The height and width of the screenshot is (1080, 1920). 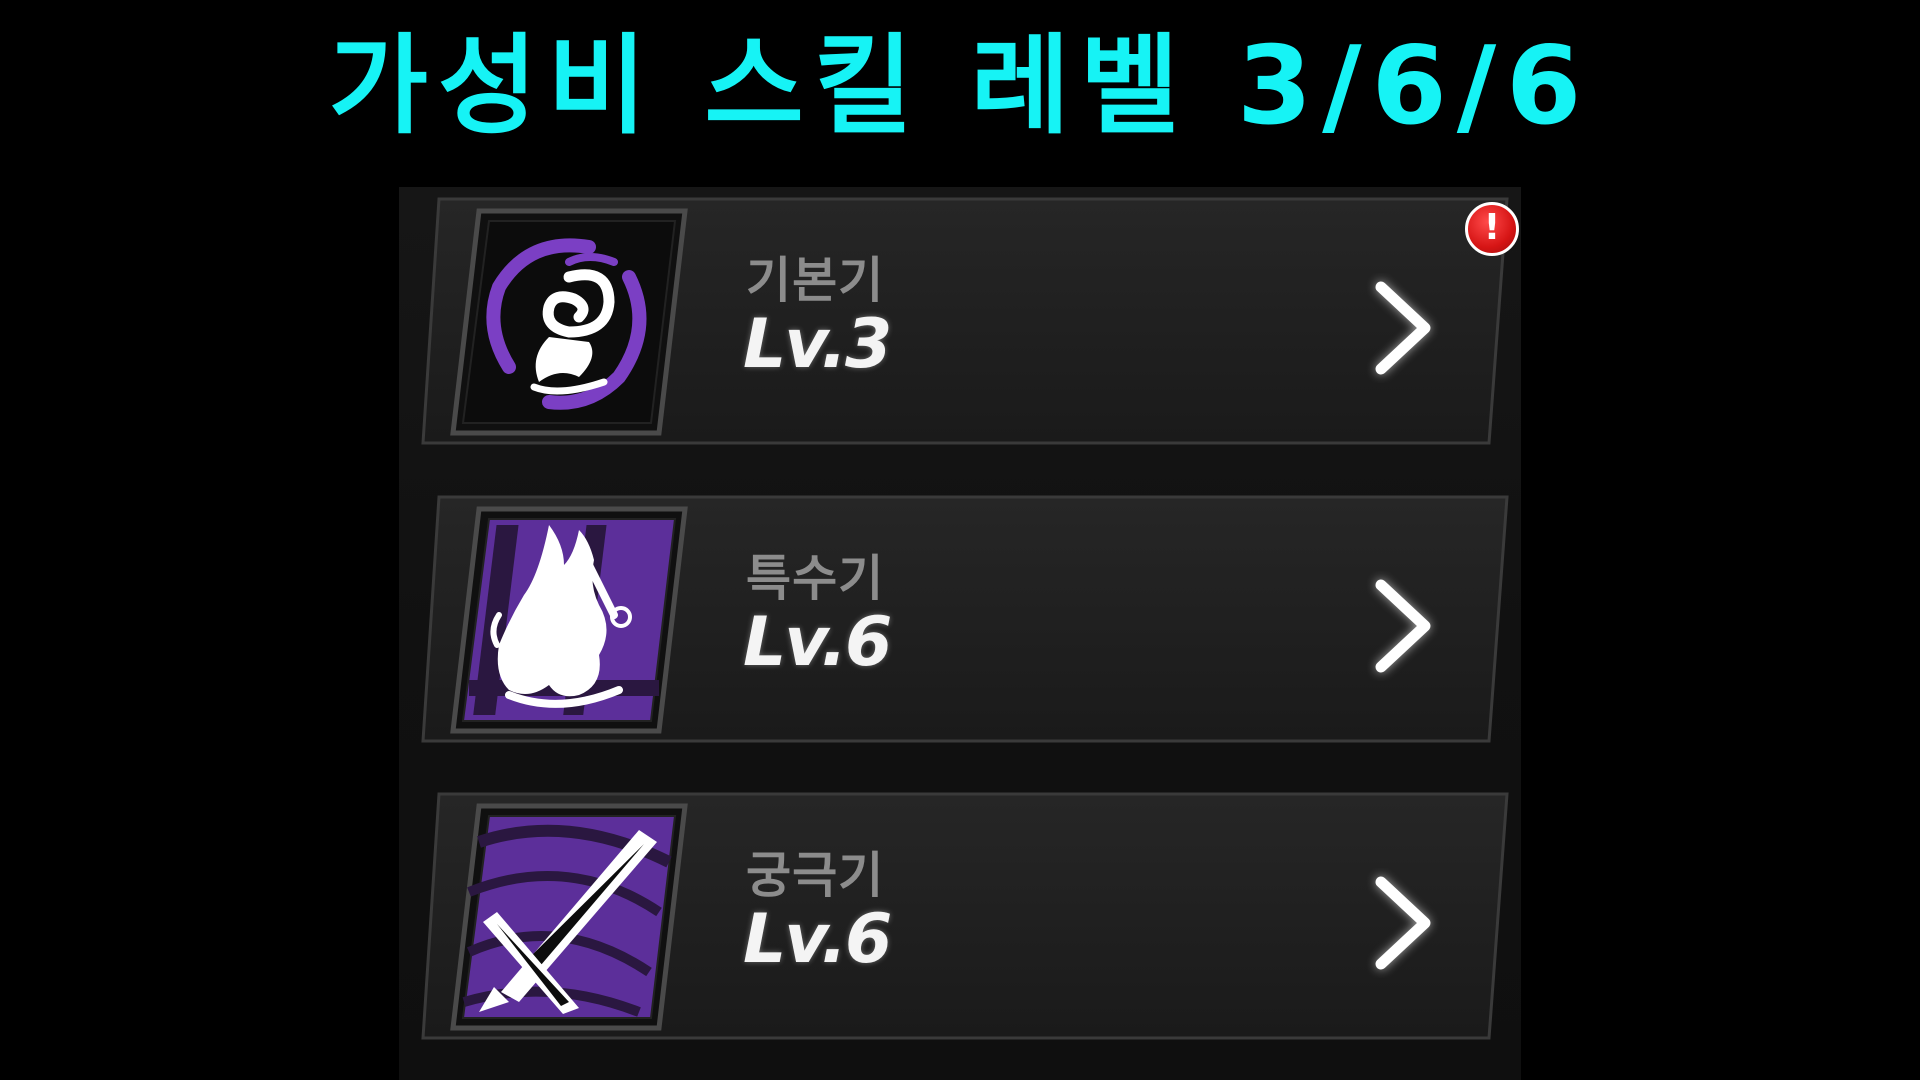 I want to click on skill-type-label: 특수기, so click(x=815, y=578).